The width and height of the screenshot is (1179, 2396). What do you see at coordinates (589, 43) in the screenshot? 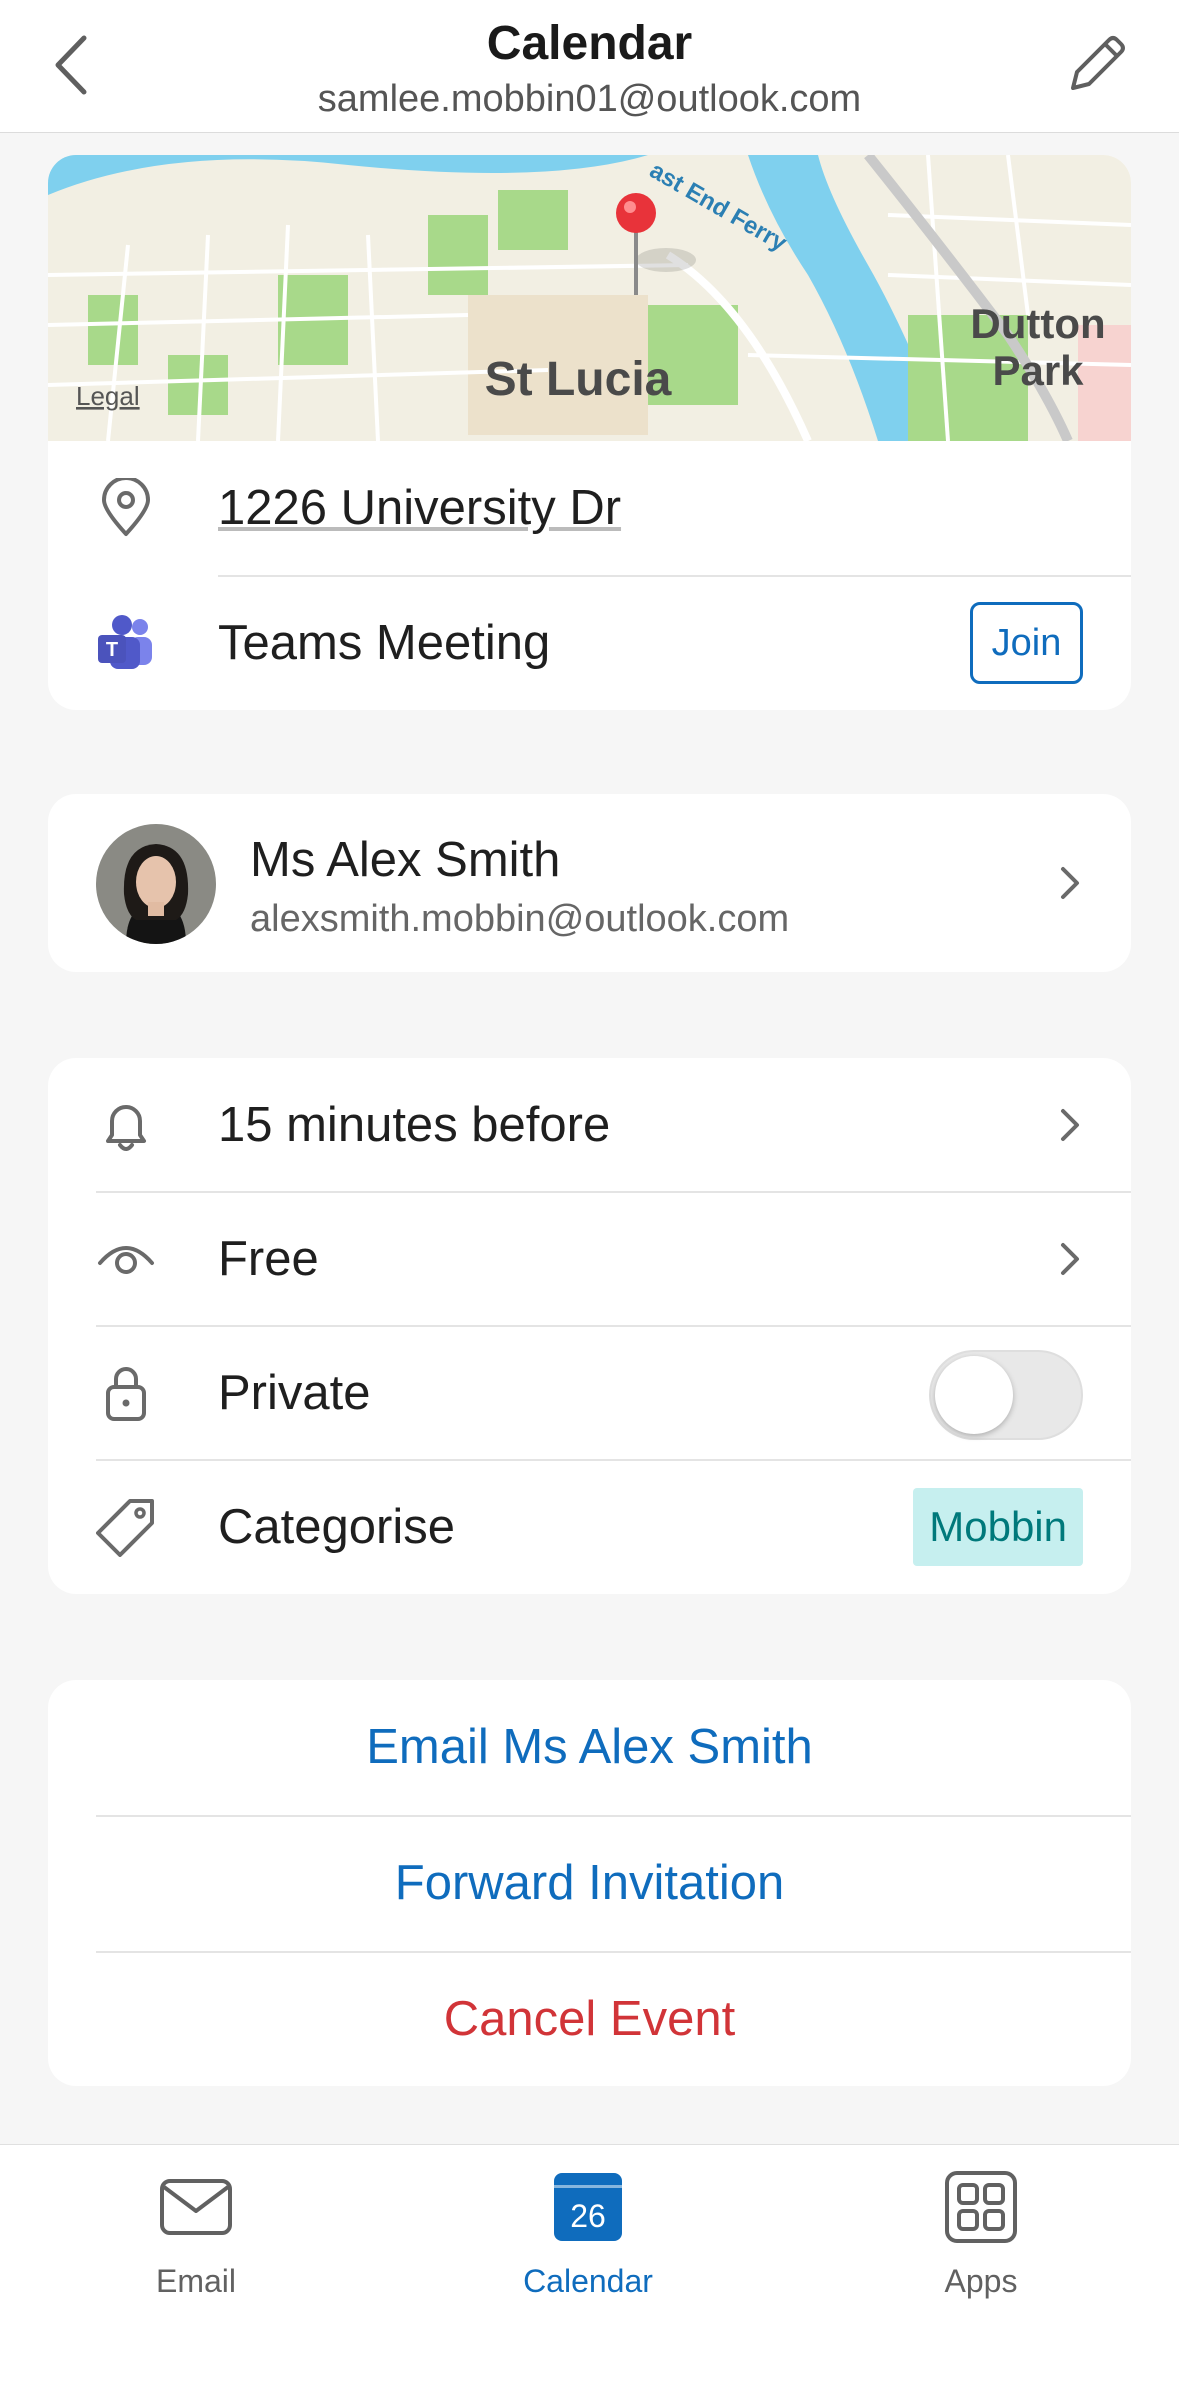
I see `page-title: Calendar` at bounding box center [589, 43].